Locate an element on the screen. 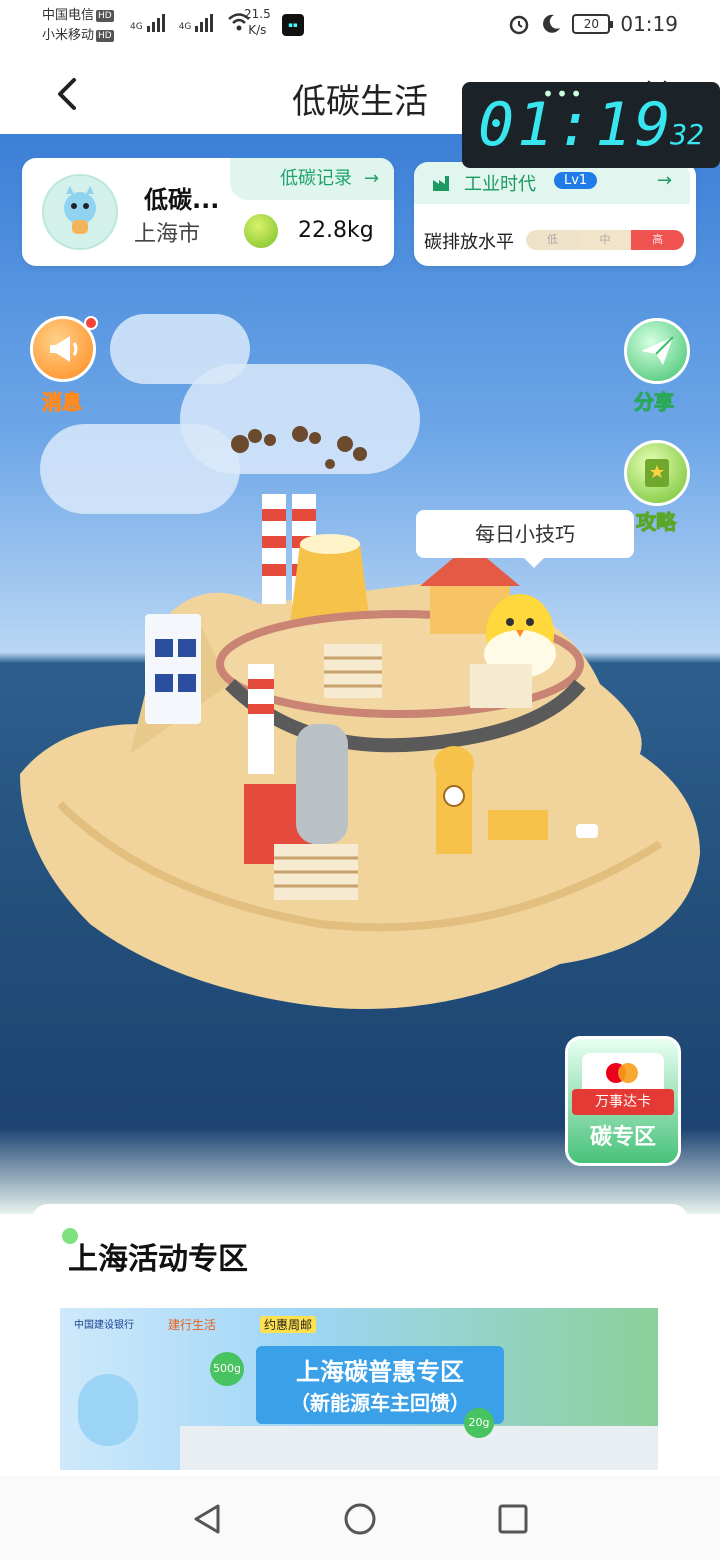  app-notification-icon: ▪▪ is located at coordinates (293, 25).